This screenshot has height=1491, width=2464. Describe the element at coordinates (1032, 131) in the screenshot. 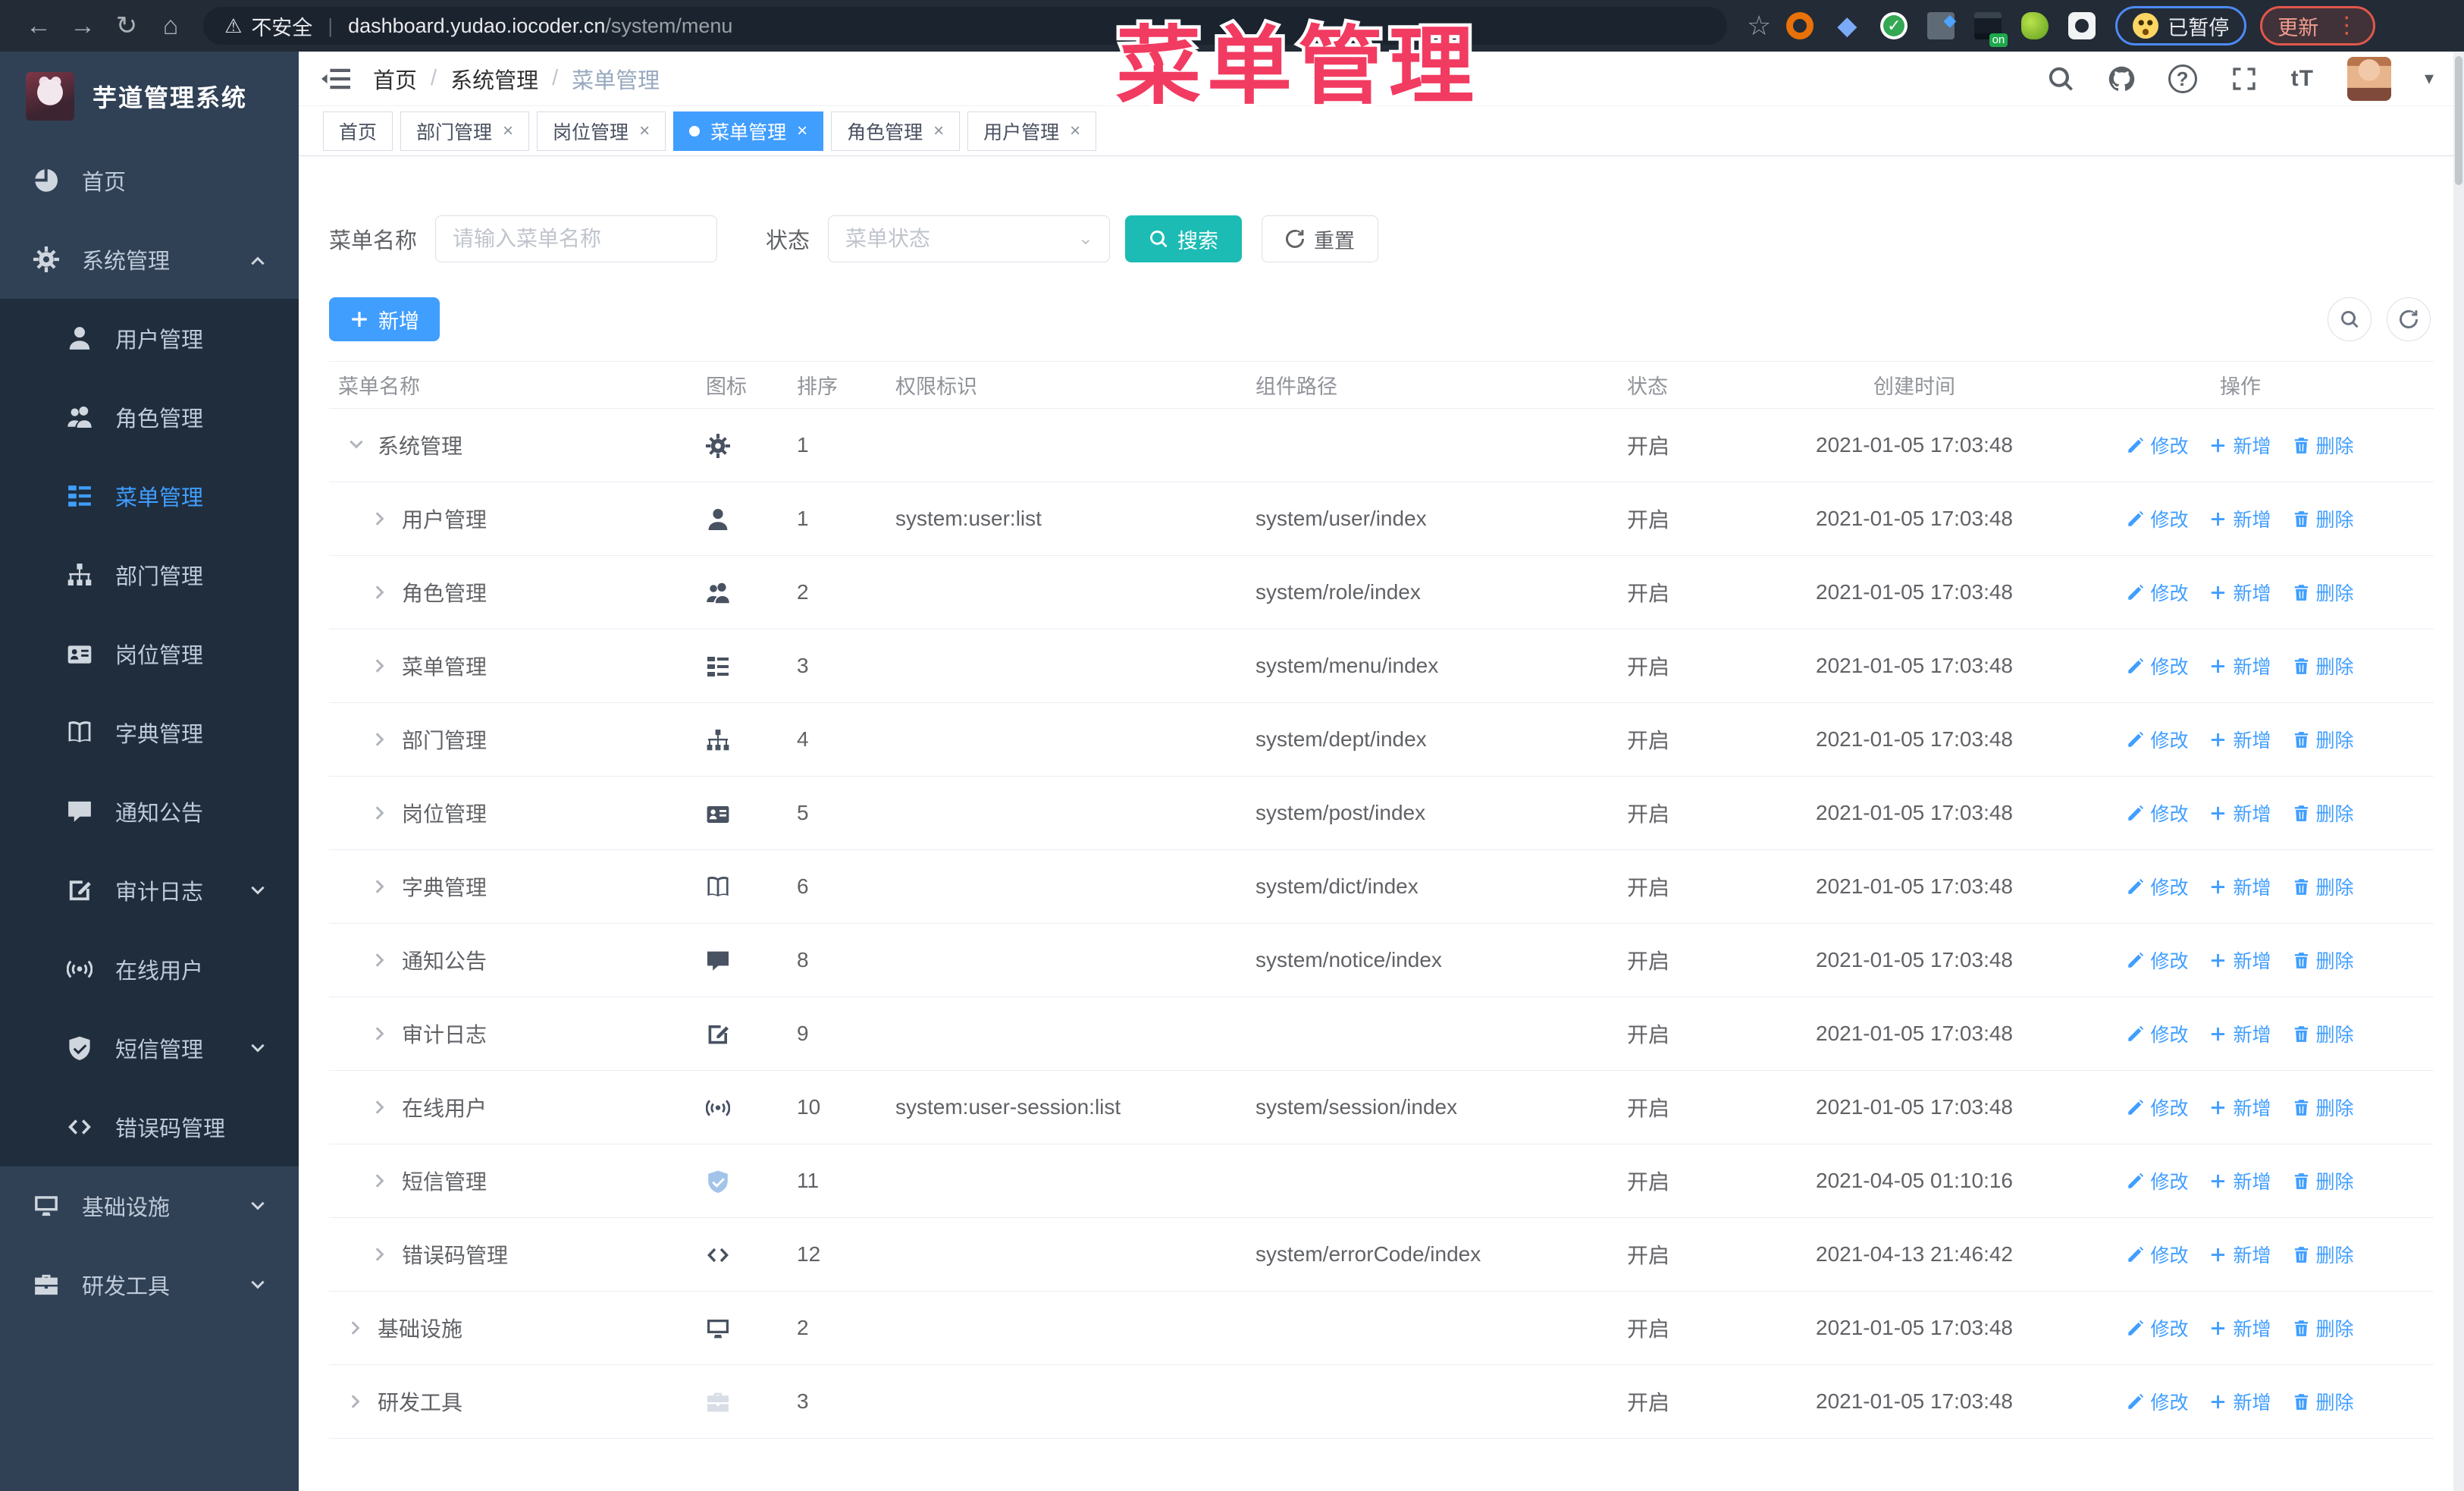

I see `tab-5: 用户管理 ×` at that location.